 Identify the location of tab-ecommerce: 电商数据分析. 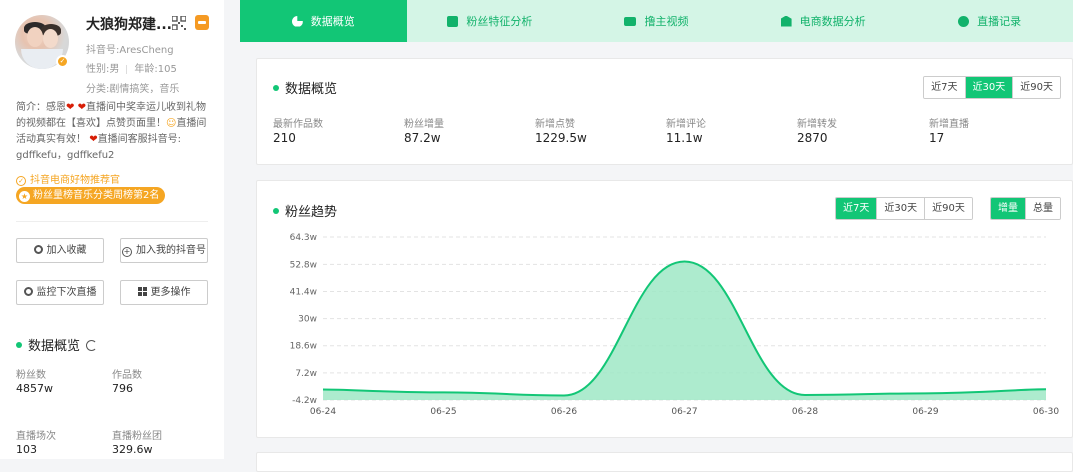
(823, 21).